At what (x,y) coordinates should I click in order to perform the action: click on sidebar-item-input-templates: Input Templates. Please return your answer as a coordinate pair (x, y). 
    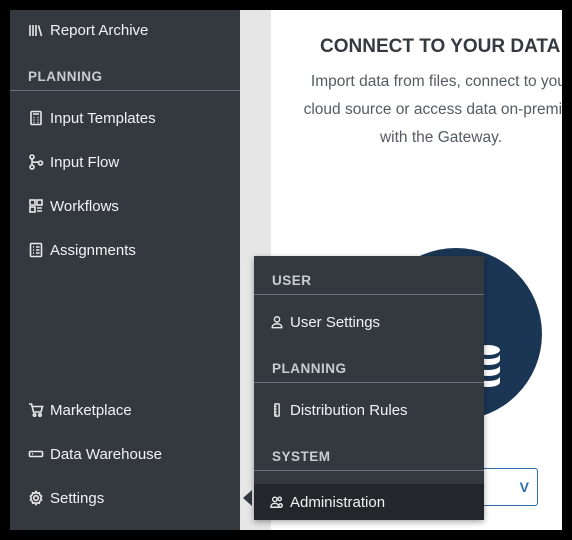
    Looking at the image, I should click on (125, 118).